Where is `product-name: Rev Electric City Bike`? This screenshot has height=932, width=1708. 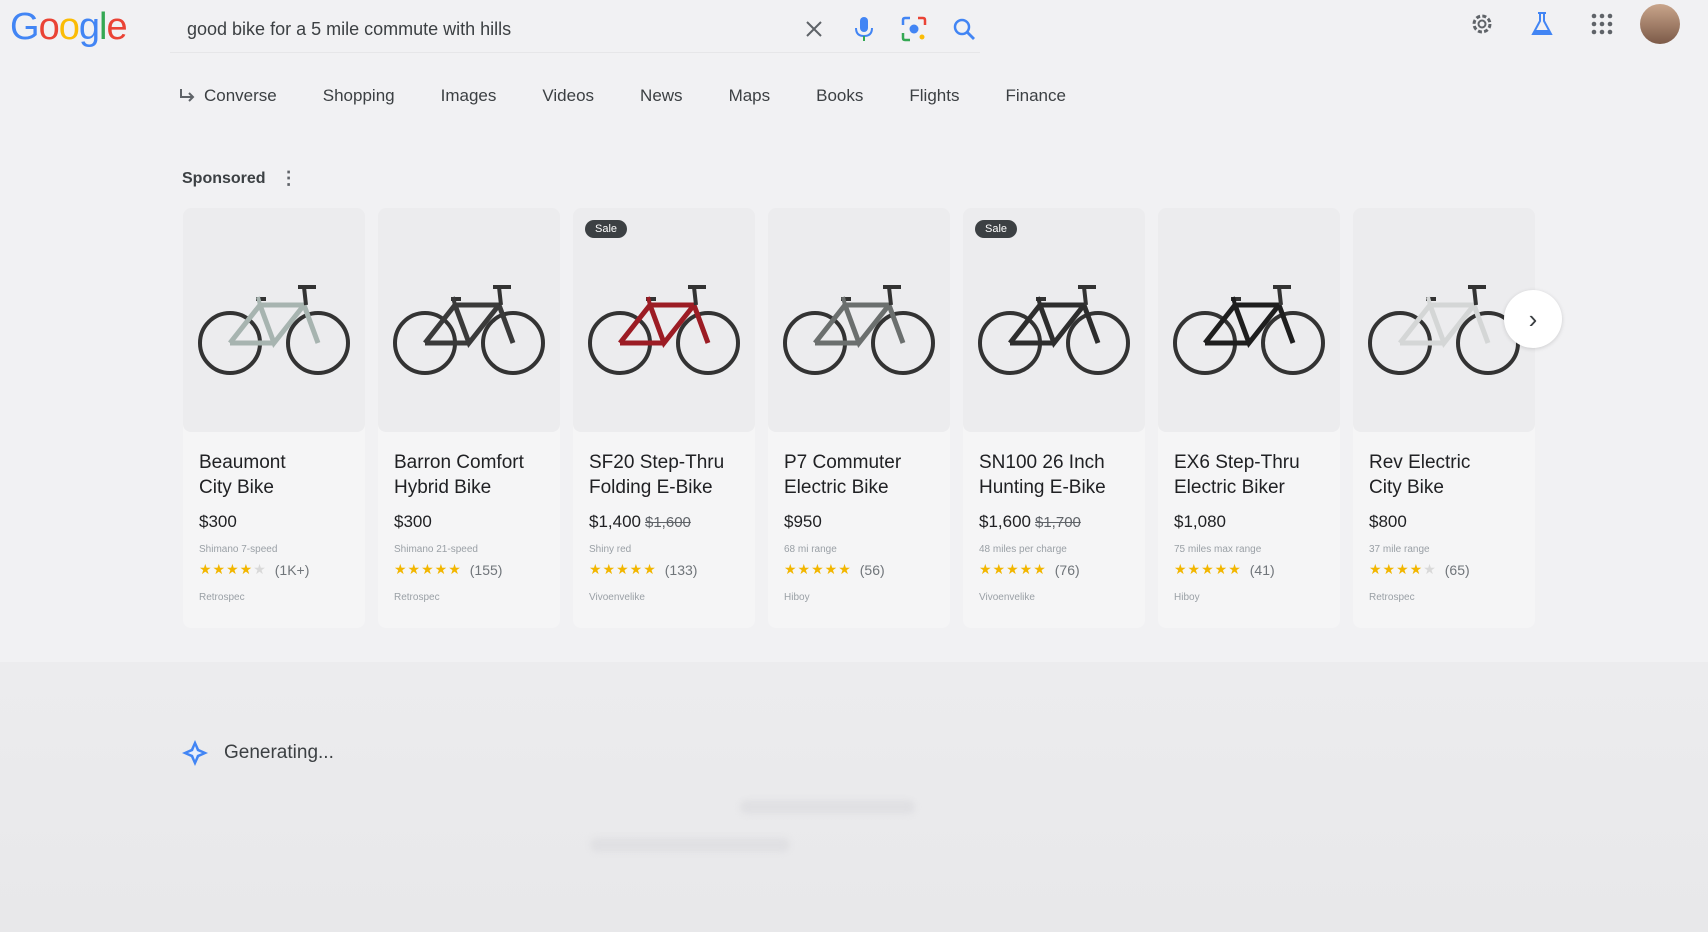
product-name: Rev Electric City Bike is located at coordinates (1444, 475).